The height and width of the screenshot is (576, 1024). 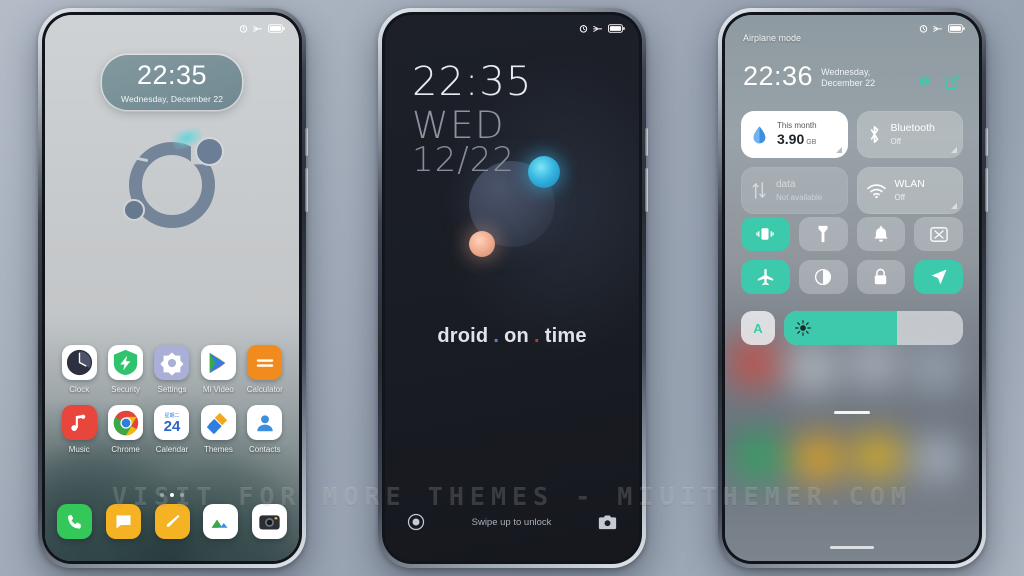 What do you see at coordinates (265, 449) in the screenshot?
I see `app-label: Contacts` at bounding box center [265, 449].